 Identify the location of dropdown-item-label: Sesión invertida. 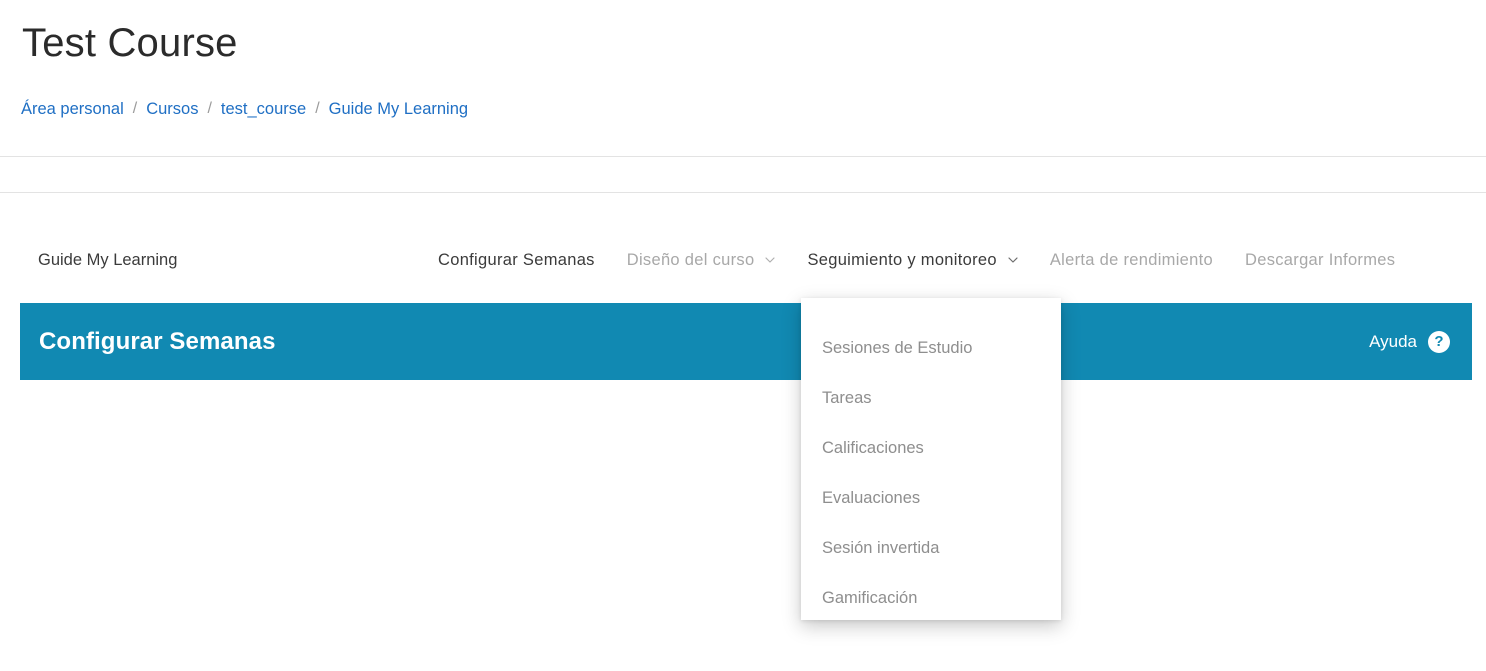
(881, 548).